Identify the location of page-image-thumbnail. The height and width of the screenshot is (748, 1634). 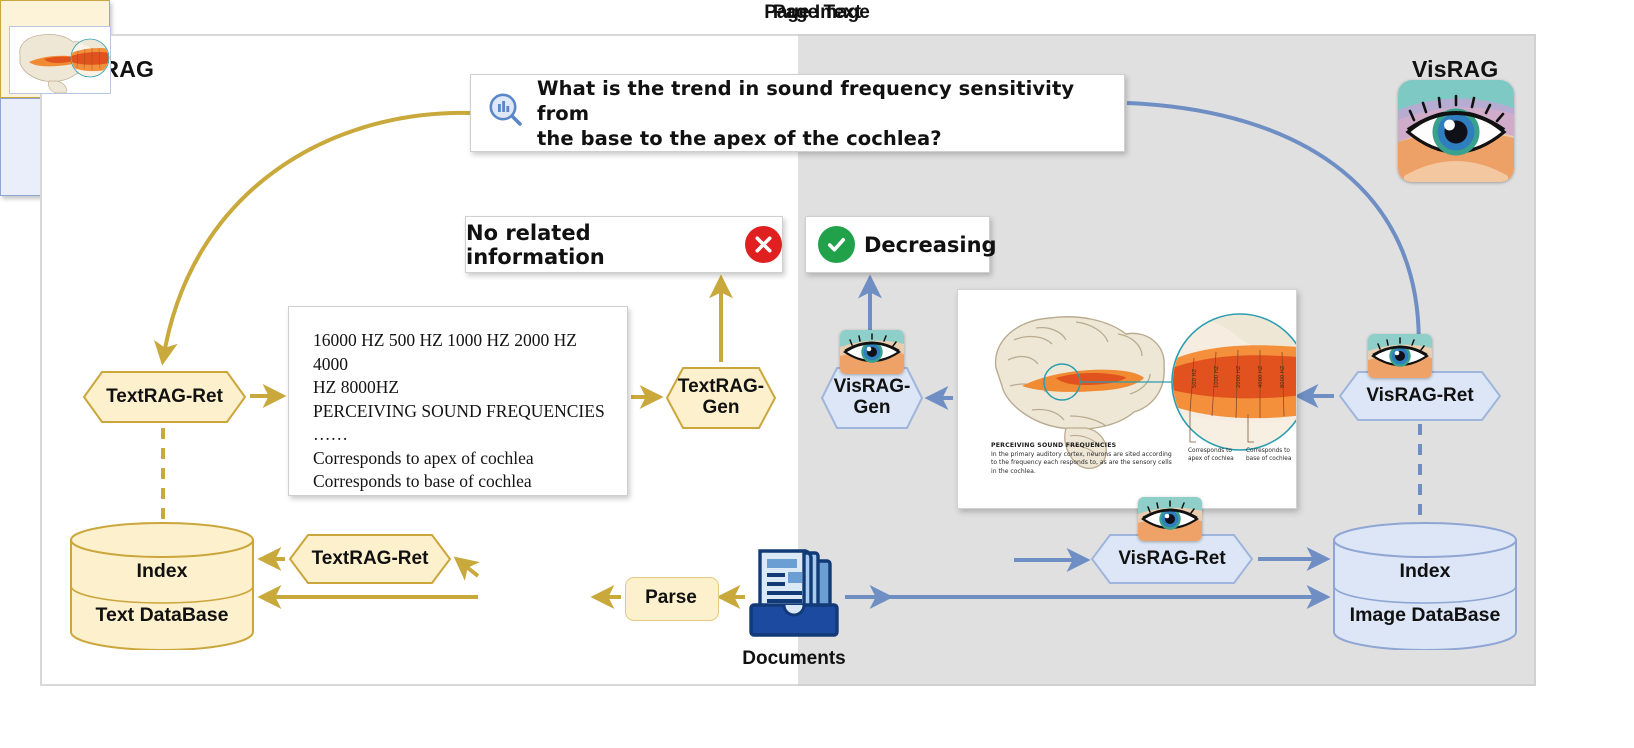
(60, 60).